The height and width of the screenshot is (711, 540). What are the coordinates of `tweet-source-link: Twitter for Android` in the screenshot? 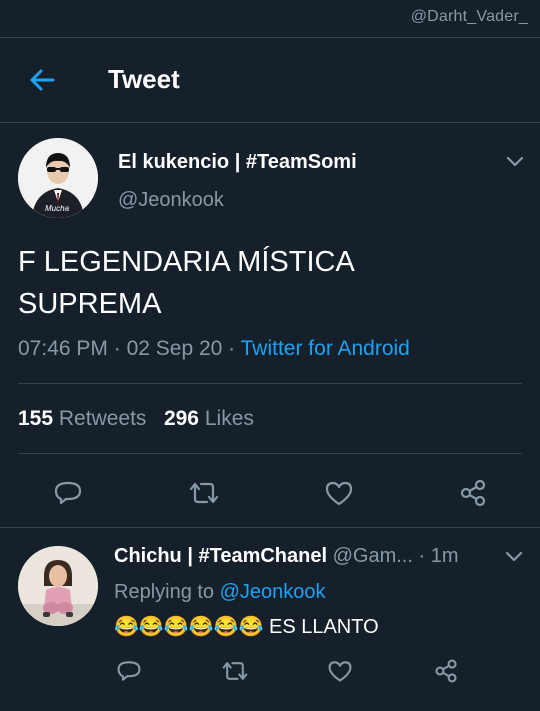 It's located at (325, 348).